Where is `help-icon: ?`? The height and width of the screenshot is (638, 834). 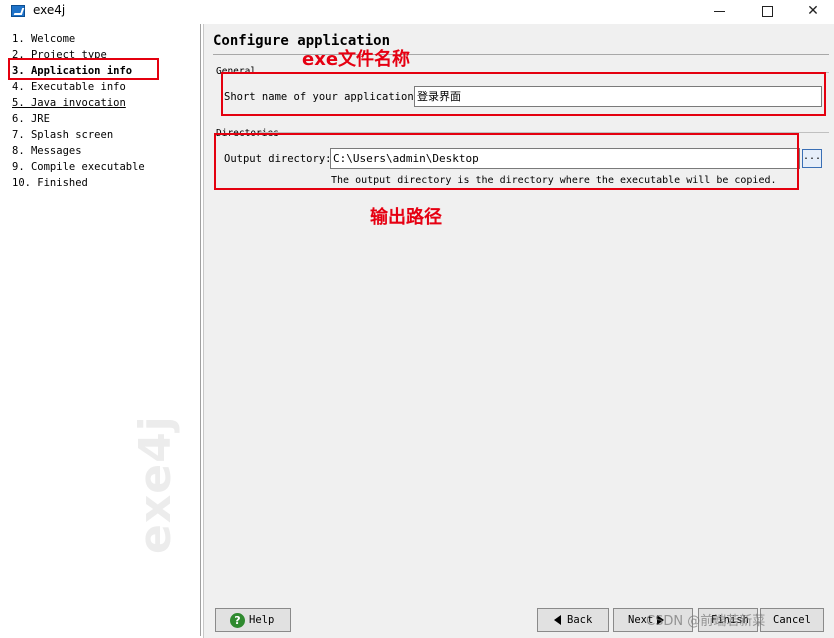
help-icon: ? is located at coordinates (237, 620).